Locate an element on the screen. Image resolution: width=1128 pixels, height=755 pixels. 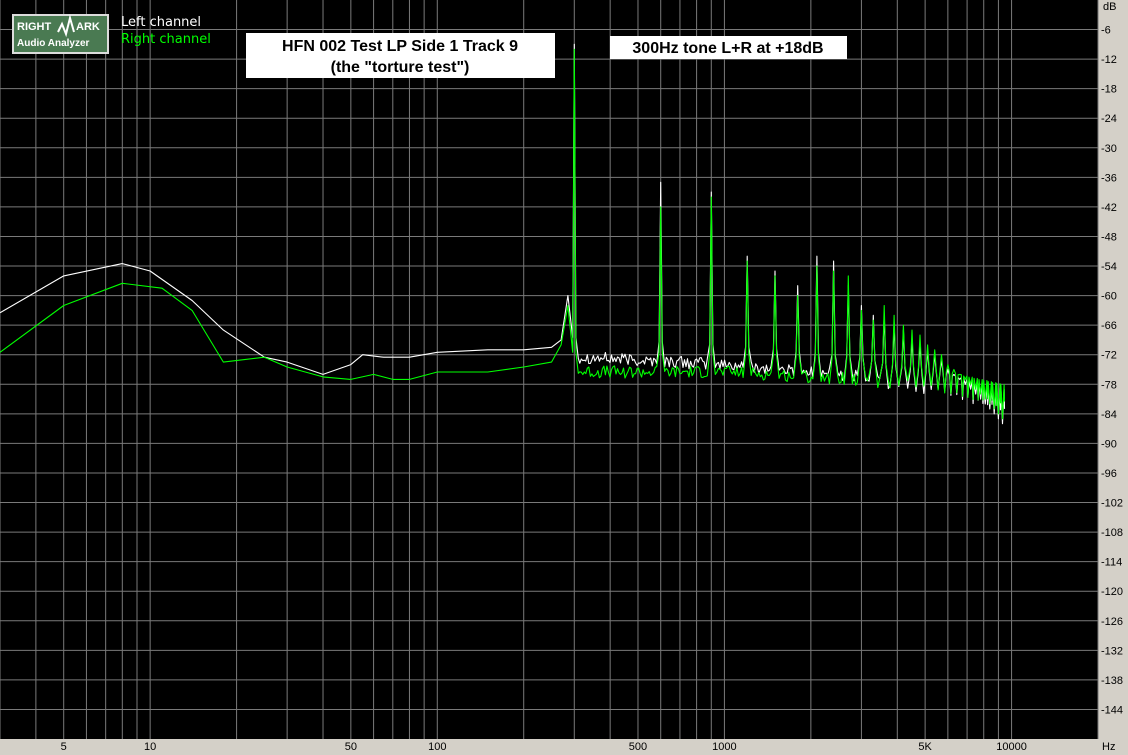
logo-word-right: RIGHT is located at coordinates (34, 27).